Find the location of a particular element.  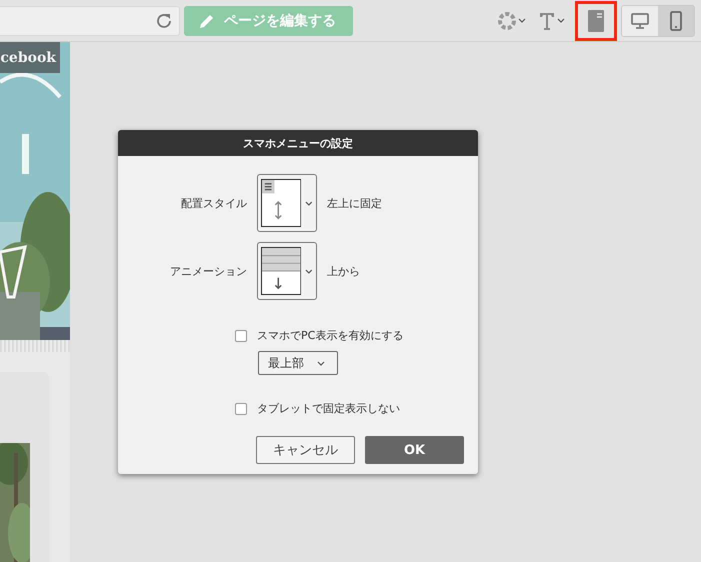

cancel-button: キャンセル is located at coordinates (305, 450).